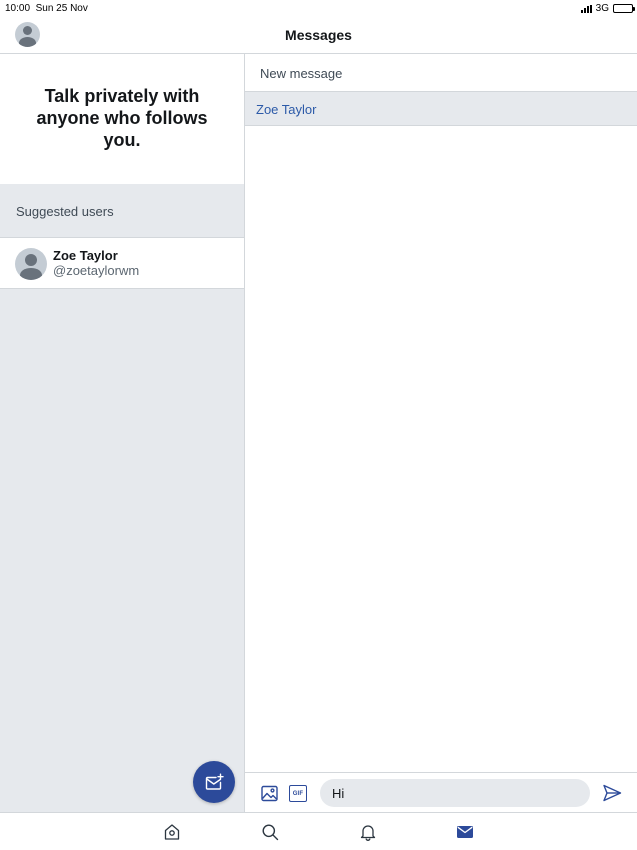 Image resolution: width=637 pixels, height=850 pixels. I want to click on send-icon, so click(612, 793).